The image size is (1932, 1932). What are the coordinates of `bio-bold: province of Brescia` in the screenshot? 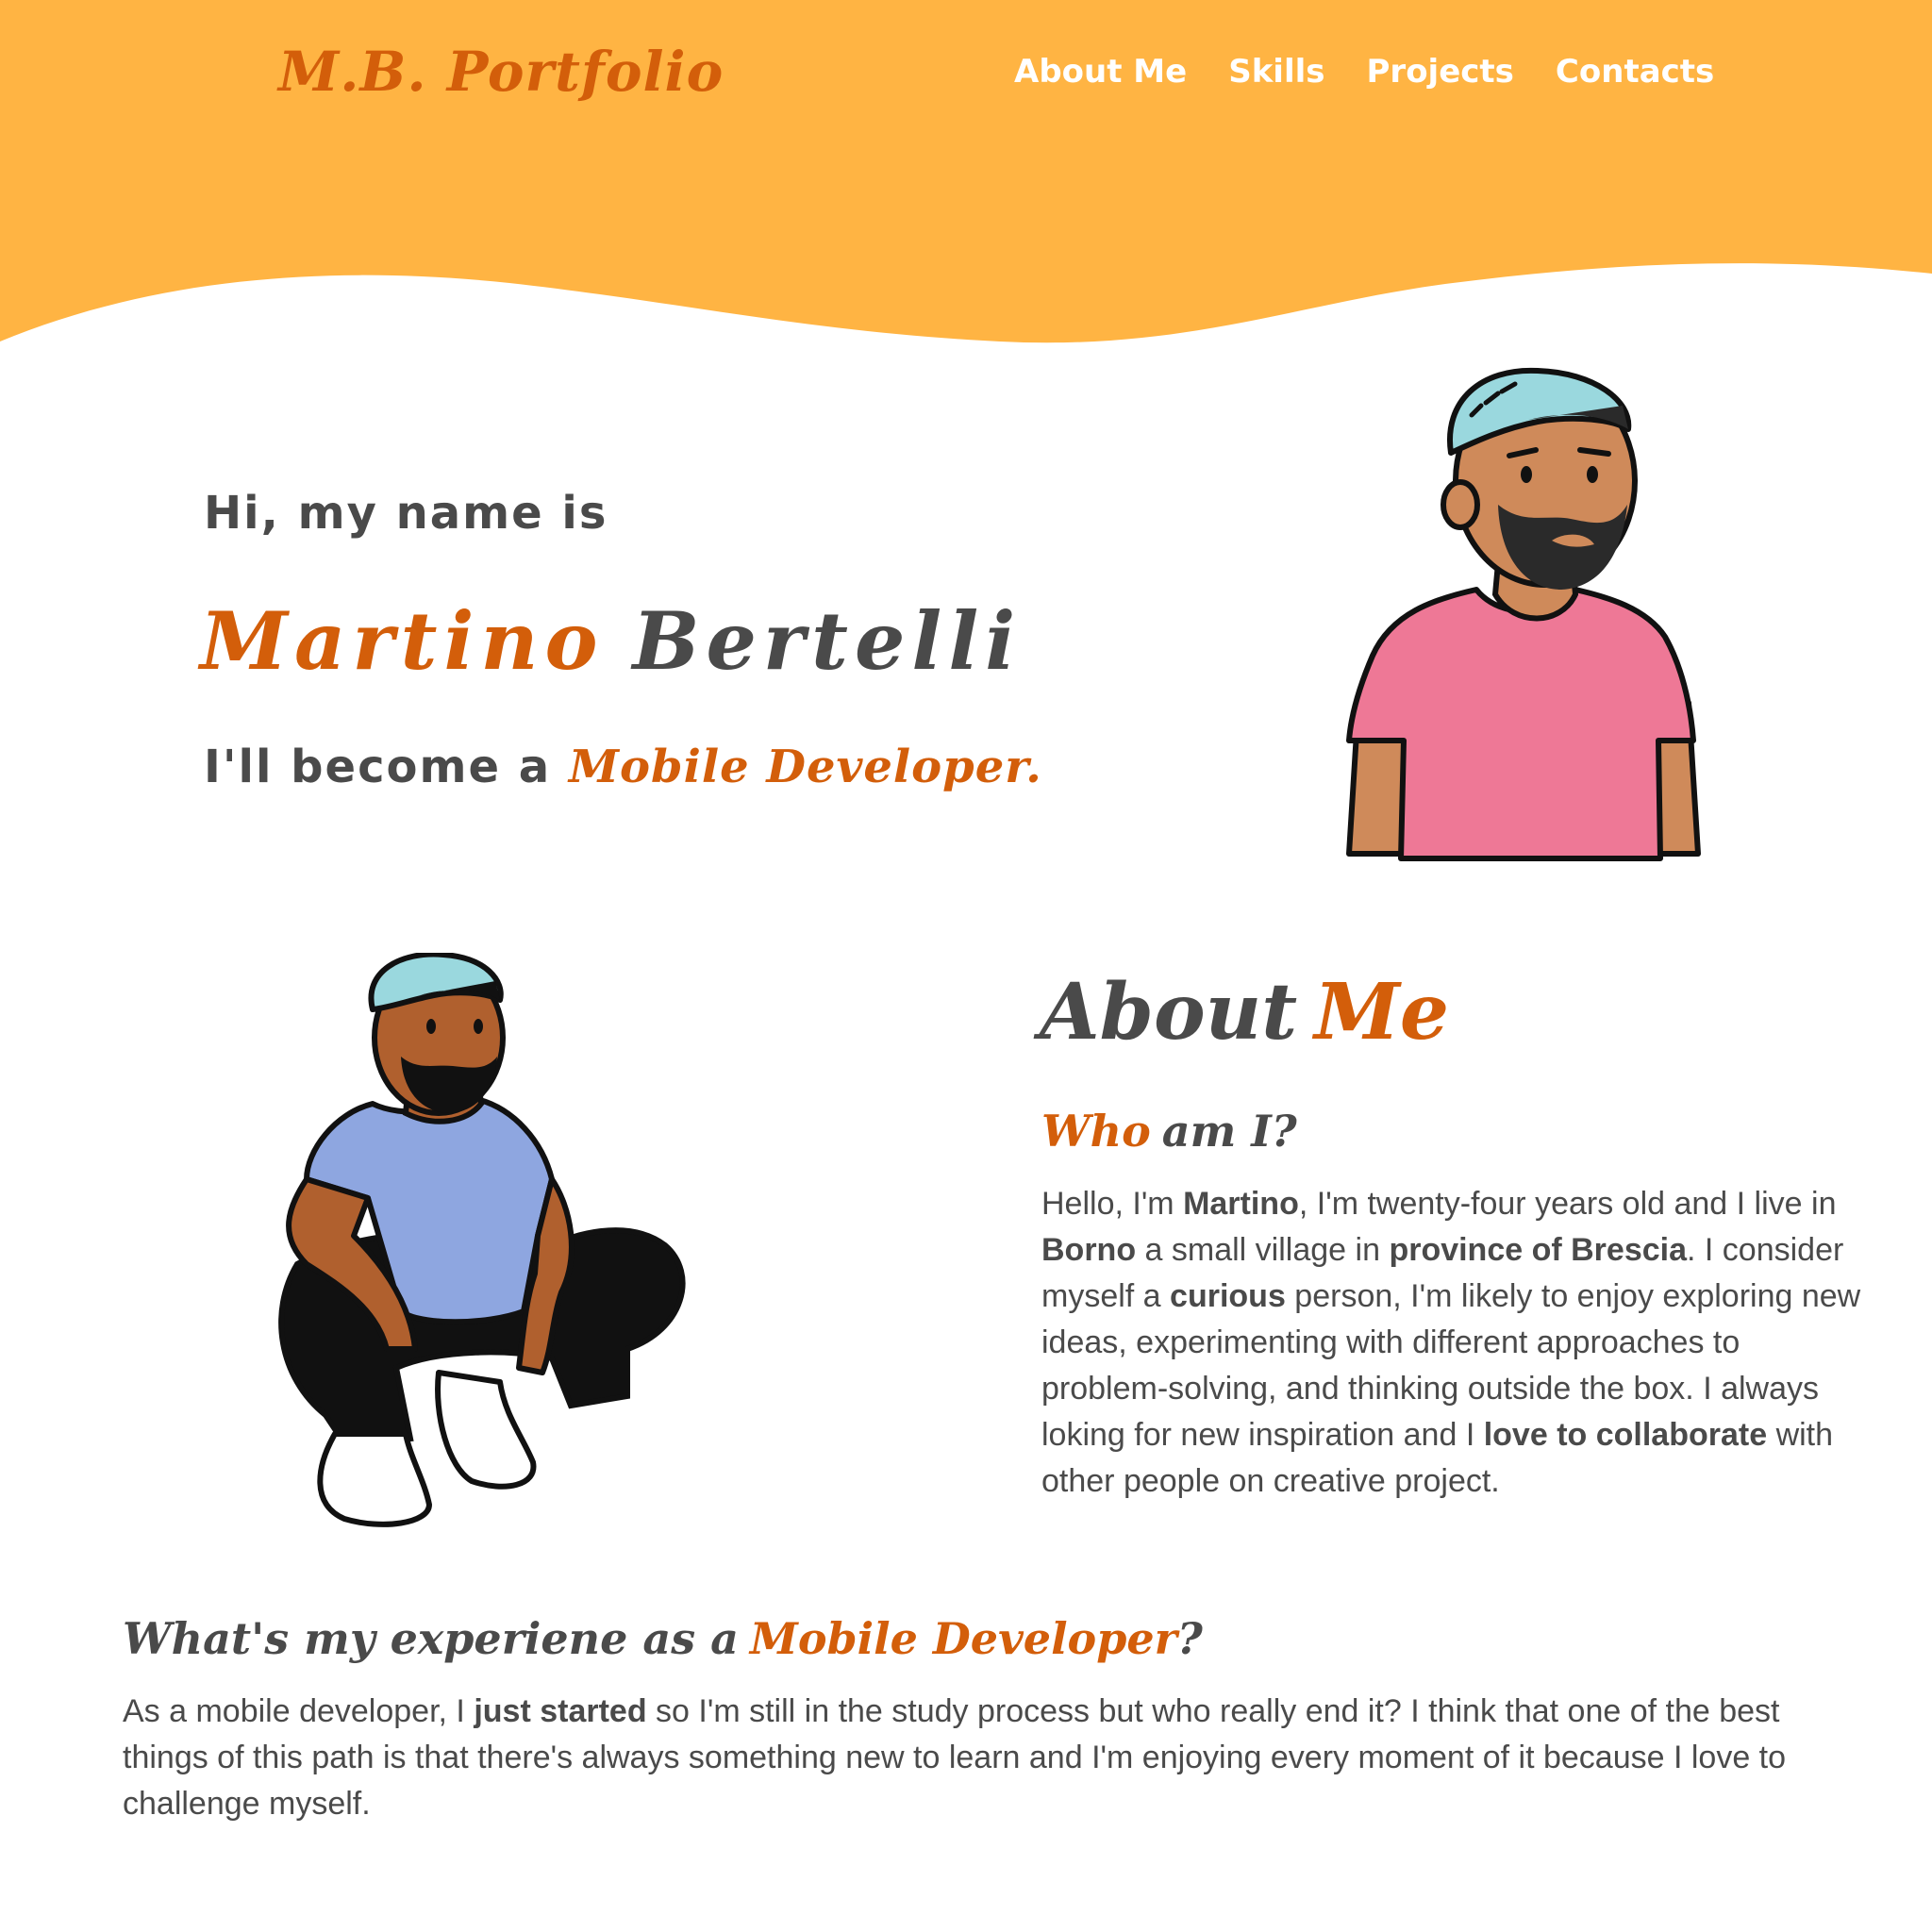 It's located at (1538, 1250).